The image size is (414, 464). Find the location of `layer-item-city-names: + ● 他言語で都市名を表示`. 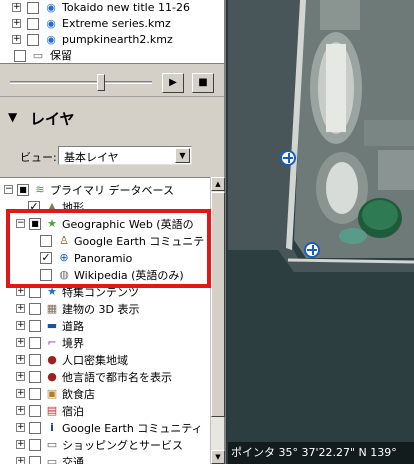

layer-item-city-names: + ● 他言語で都市名を表示 is located at coordinates (105, 377).